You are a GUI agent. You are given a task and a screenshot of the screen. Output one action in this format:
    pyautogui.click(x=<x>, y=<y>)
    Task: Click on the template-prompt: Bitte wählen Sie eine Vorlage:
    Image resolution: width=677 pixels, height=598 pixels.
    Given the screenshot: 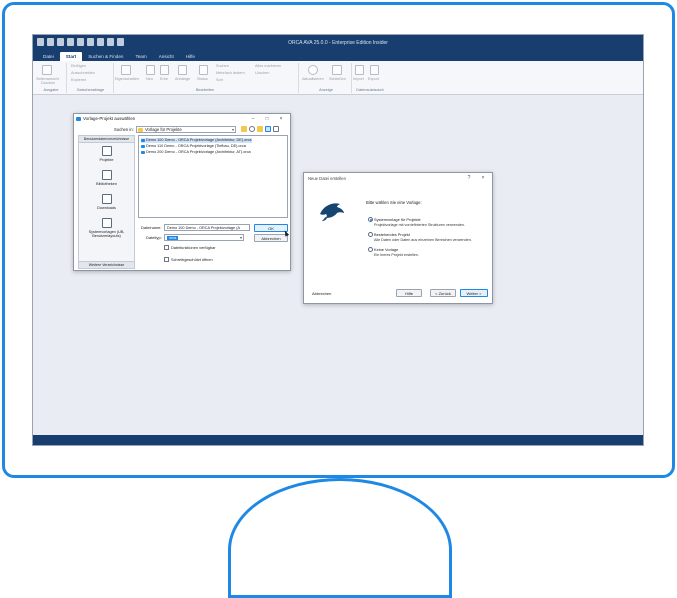 What is the action you would take?
    pyautogui.click(x=394, y=202)
    